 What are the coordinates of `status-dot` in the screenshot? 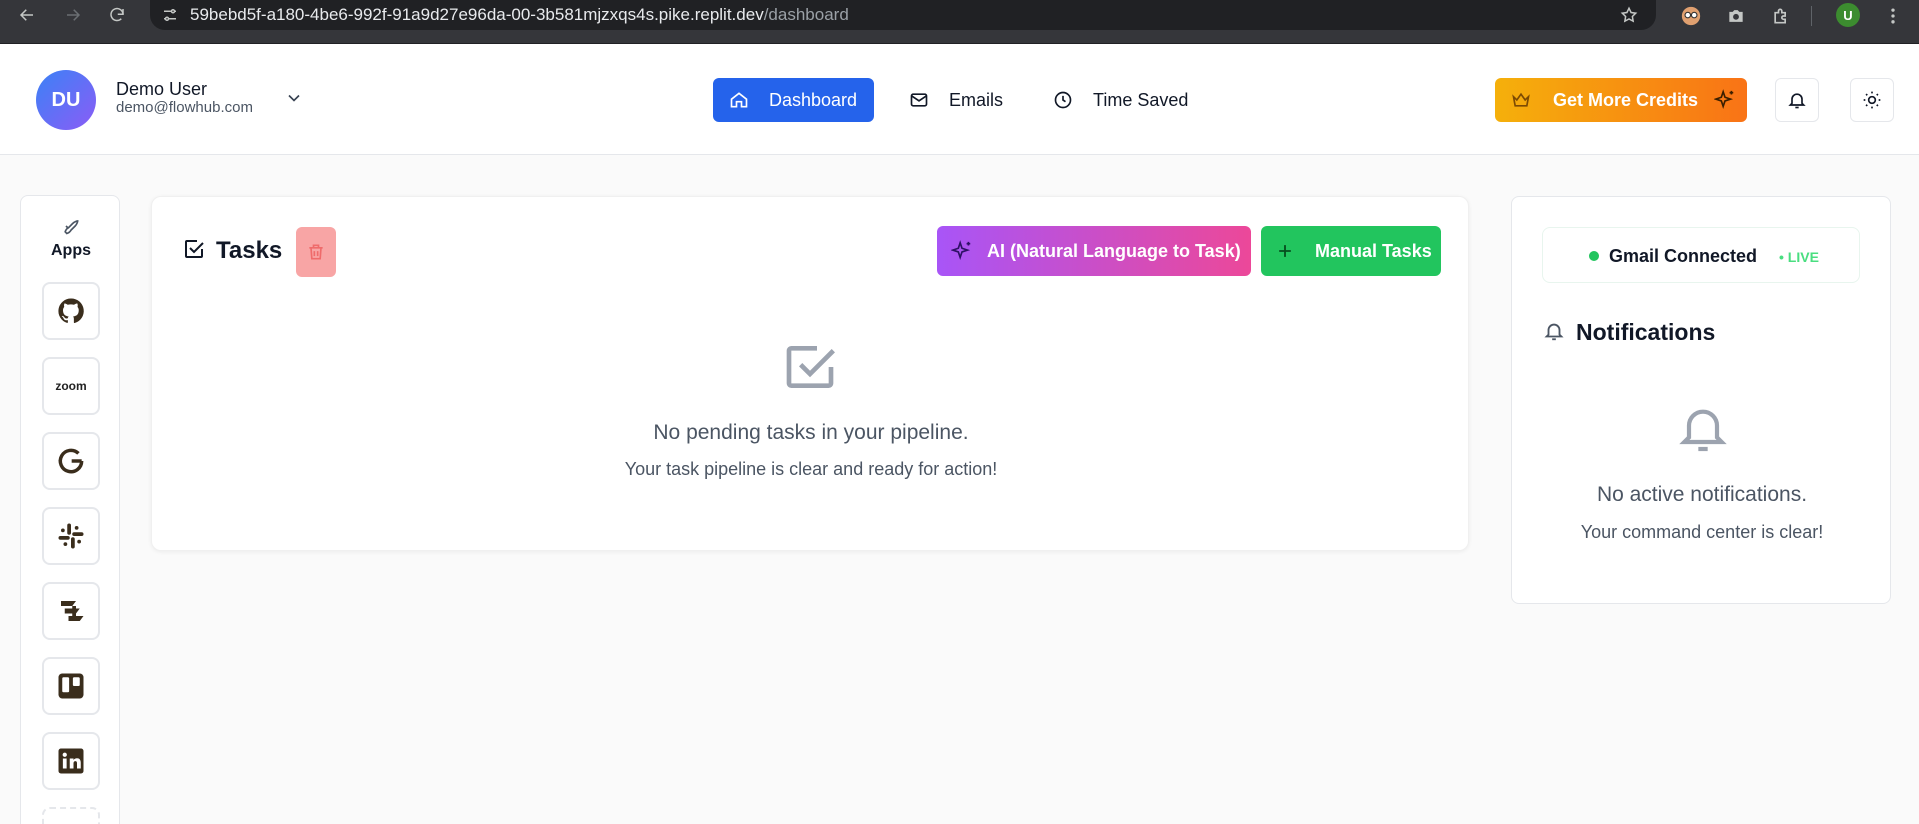 It's located at (1594, 256).